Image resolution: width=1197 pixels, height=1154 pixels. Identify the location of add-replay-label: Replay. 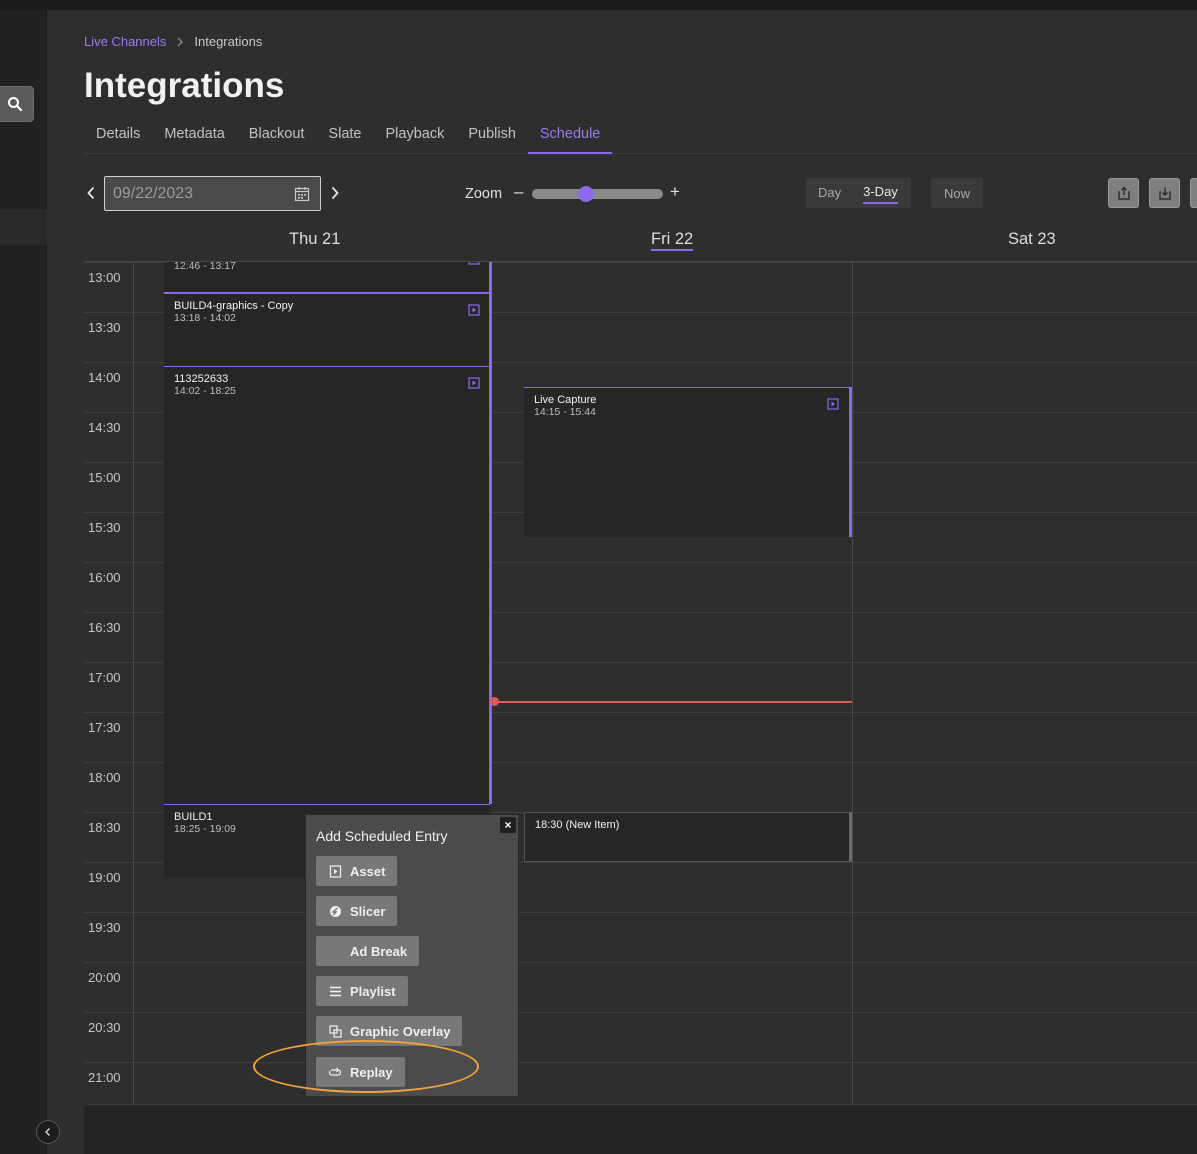
(371, 1072).